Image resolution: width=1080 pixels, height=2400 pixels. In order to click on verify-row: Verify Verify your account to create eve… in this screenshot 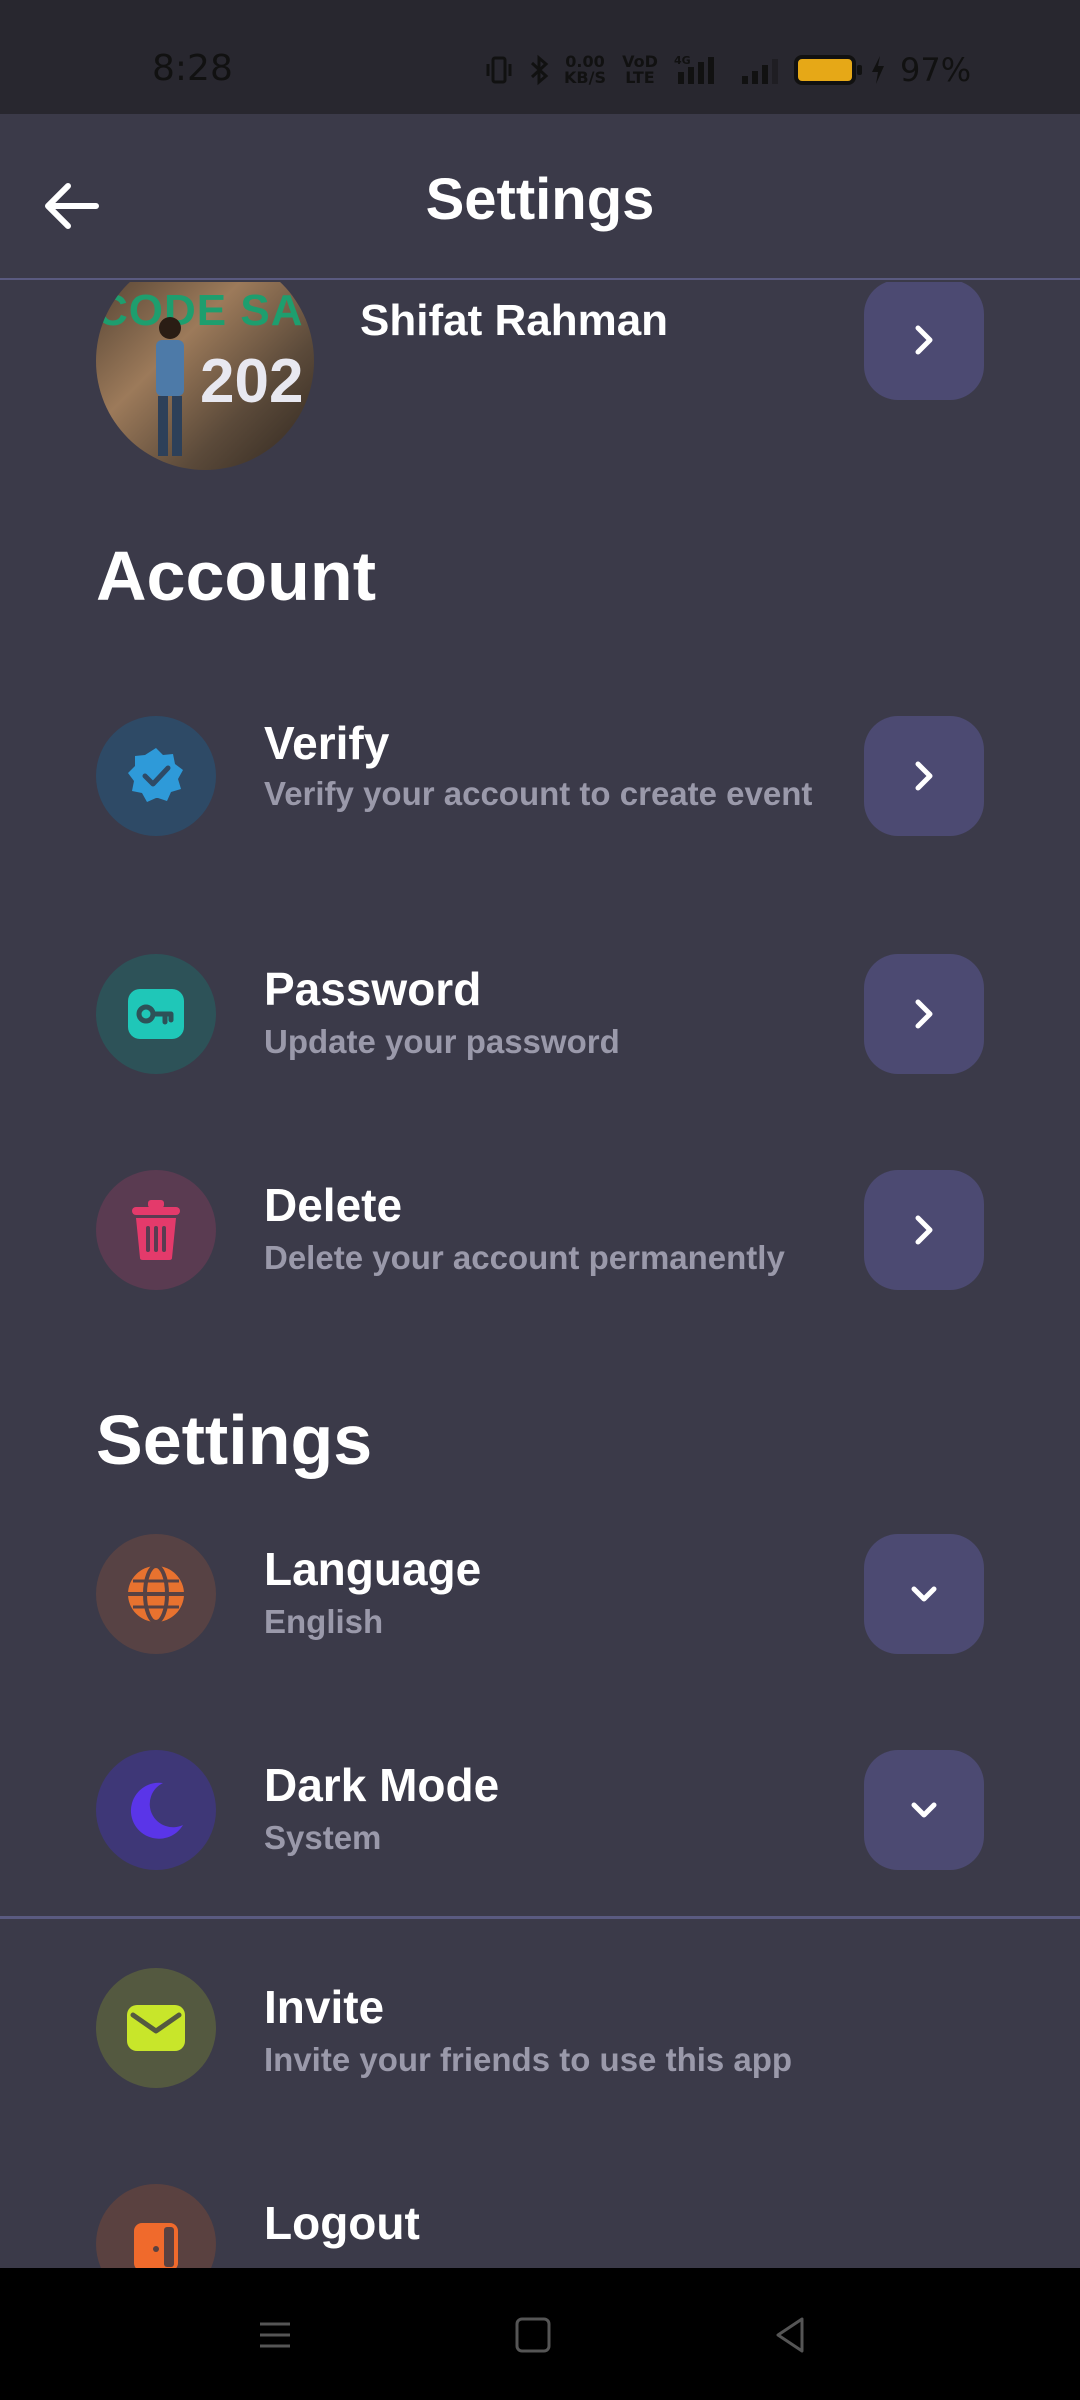, I will do `click(540, 781)`.